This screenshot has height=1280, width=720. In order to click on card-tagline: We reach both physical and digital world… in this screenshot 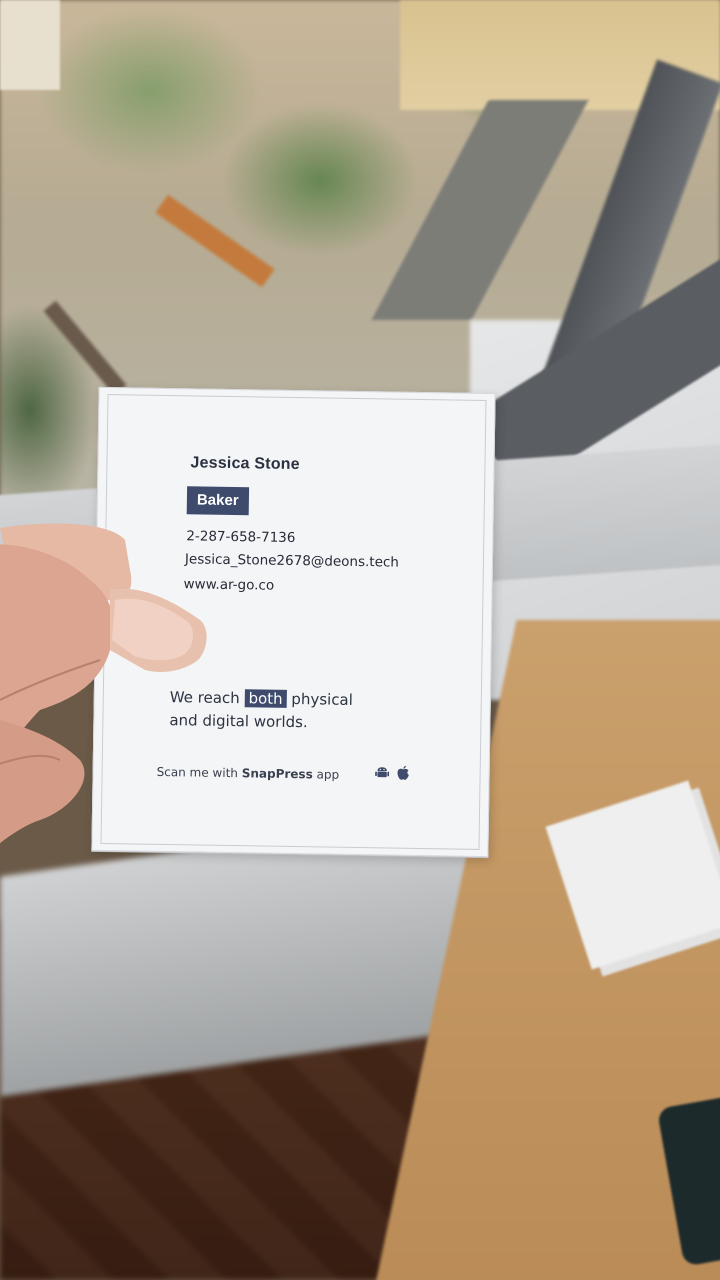, I will do `click(299, 711)`.